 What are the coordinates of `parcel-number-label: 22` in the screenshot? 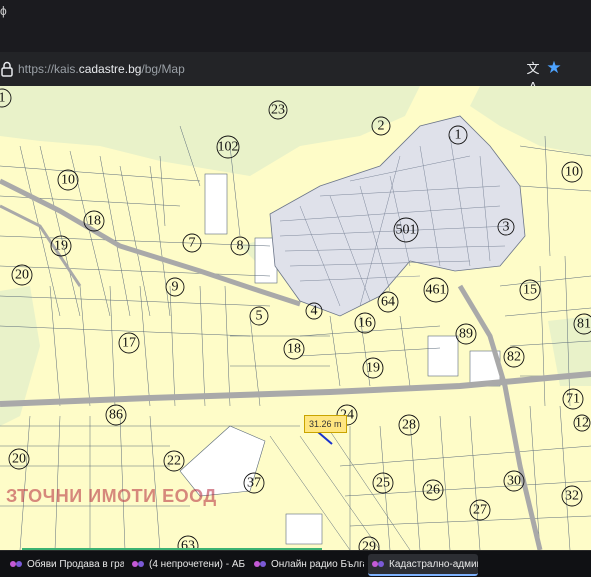 It's located at (174, 461).